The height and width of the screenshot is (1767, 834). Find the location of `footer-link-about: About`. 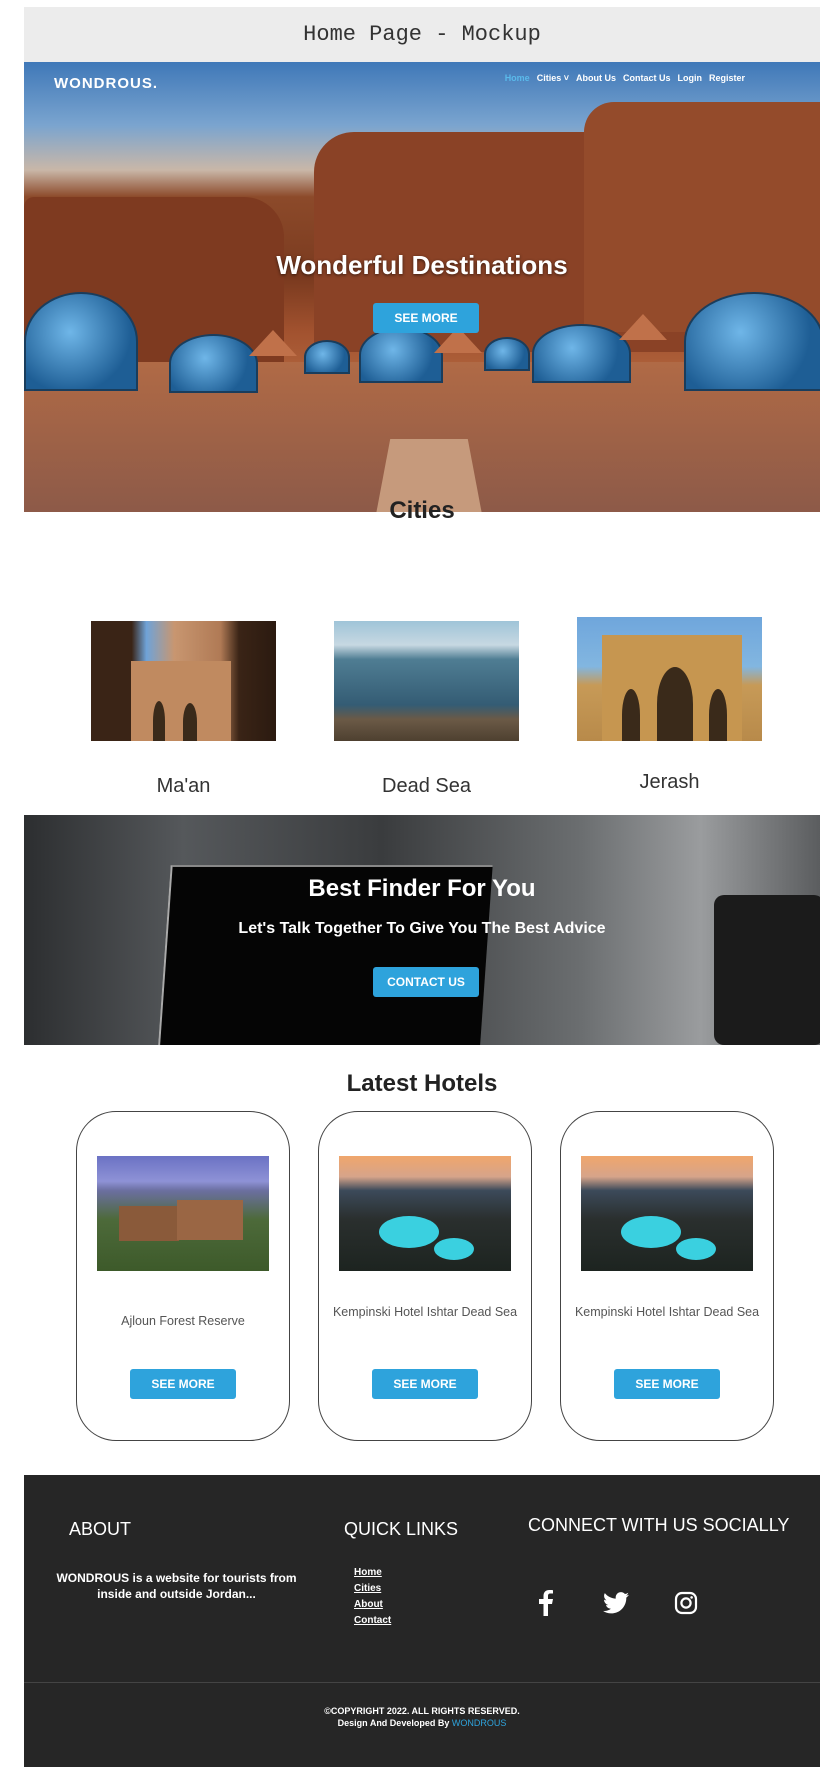

footer-link-about: About is located at coordinates (372, 1605).